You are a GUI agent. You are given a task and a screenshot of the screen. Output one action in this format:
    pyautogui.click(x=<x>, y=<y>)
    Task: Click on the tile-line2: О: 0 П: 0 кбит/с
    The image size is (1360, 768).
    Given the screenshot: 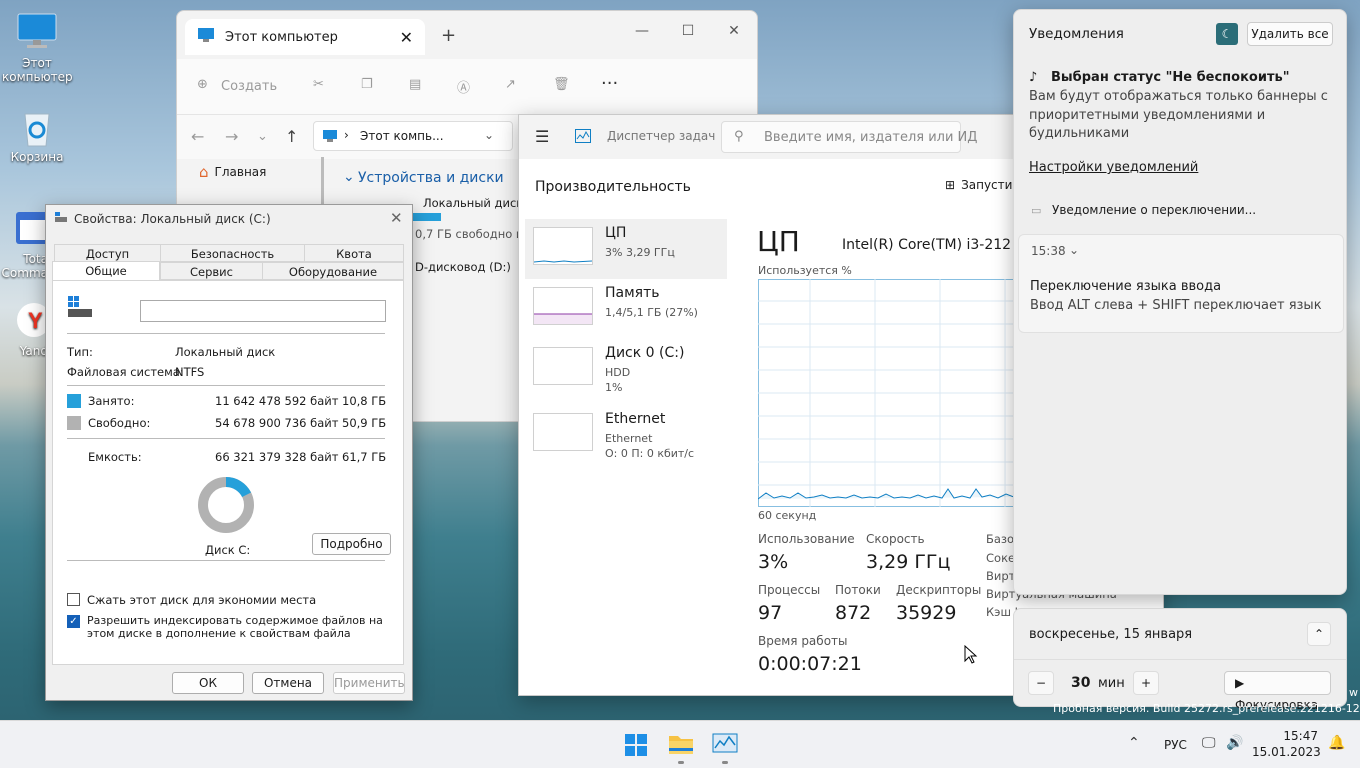 What is the action you would take?
    pyautogui.click(x=650, y=453)
    